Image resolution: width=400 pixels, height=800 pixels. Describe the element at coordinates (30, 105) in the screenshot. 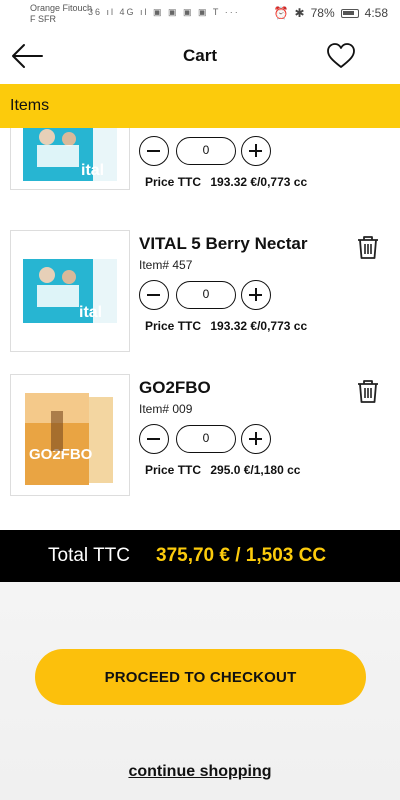

I see `items-label: Items` at that location.